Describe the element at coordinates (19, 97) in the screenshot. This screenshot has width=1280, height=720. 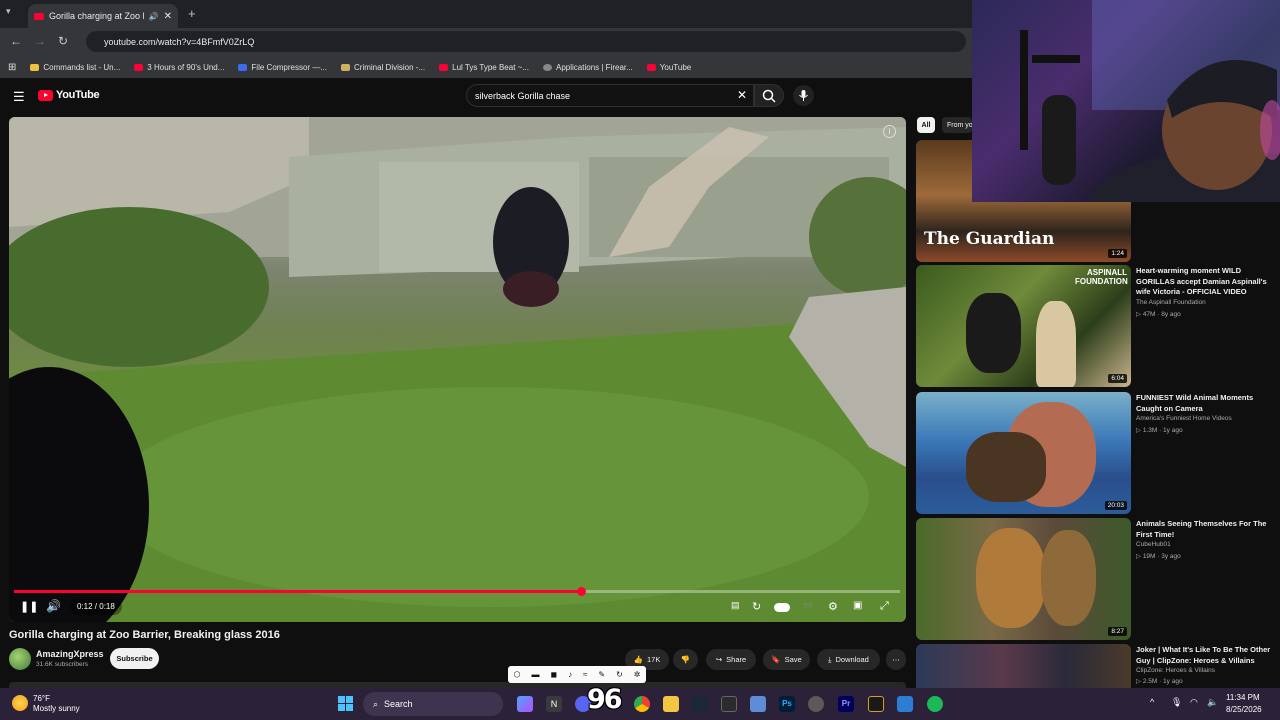
I see `menu-icon: ☰` at that location.